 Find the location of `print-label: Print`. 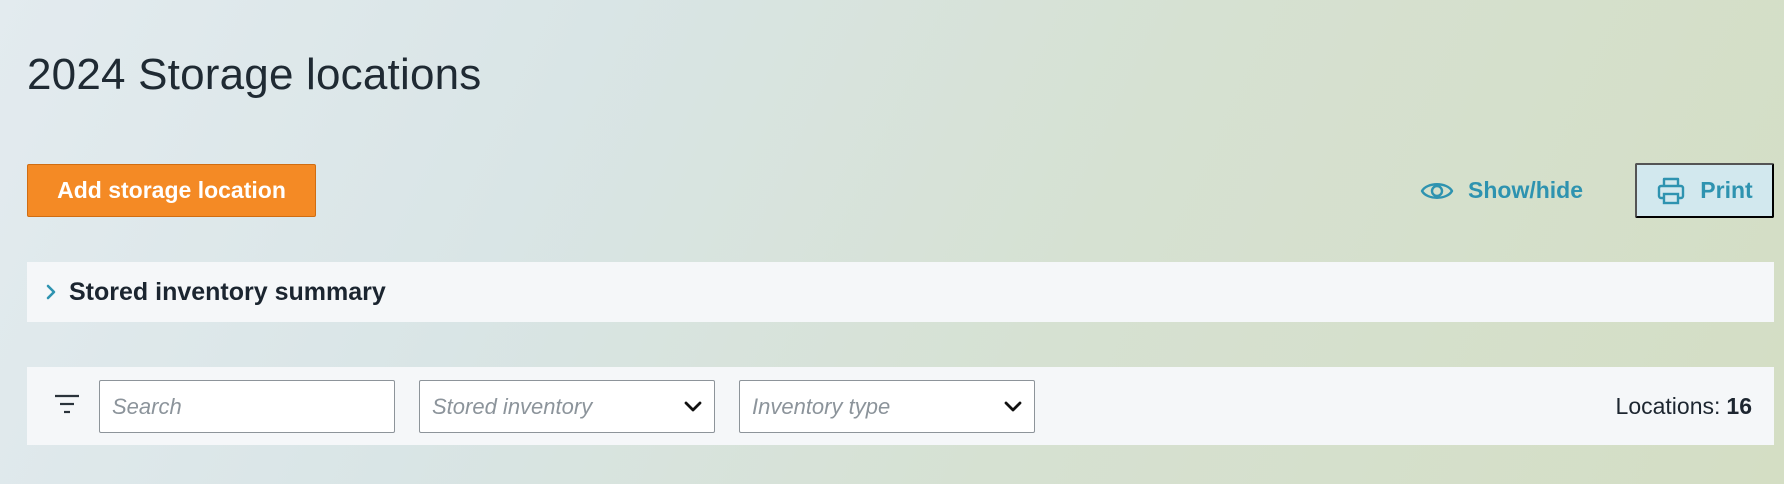

print-label: Print is located at coordinates (1726, 190).